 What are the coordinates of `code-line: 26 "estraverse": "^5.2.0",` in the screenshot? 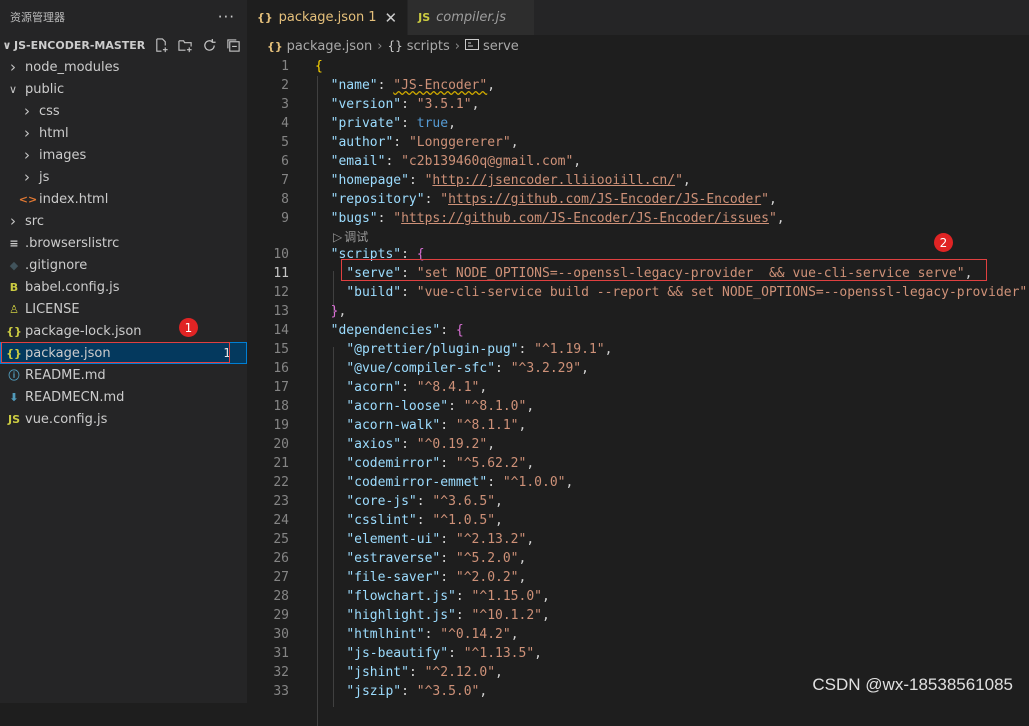 It's located at (638, 558).